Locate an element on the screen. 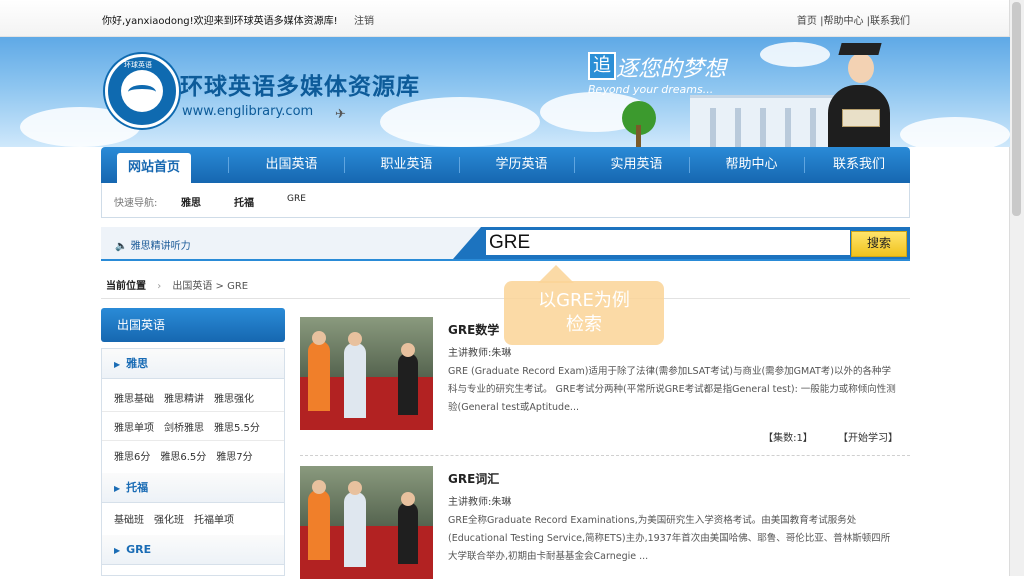 The width and height of the screenshot is (1024, 579). nav-contact: 联系我们 is located at coordinates (859, 165).